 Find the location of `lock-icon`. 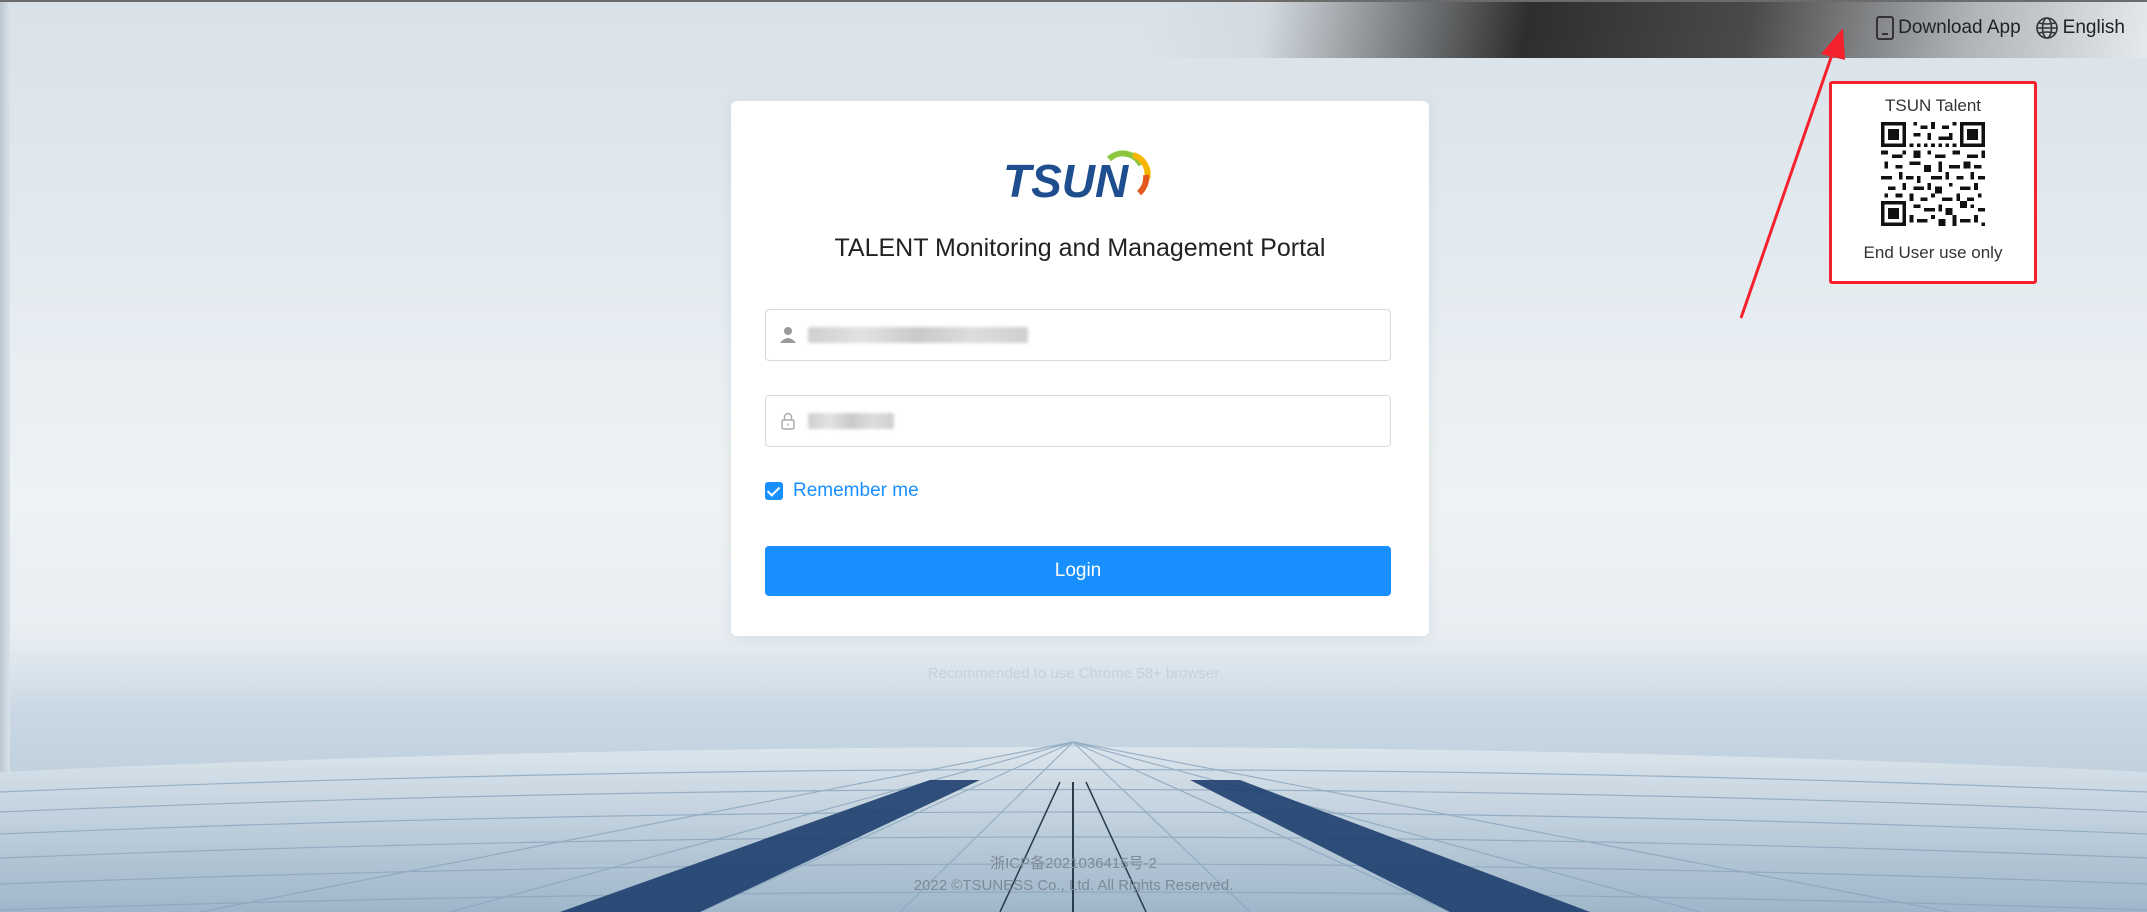

lock-icon is located at coordinates (788, 421).